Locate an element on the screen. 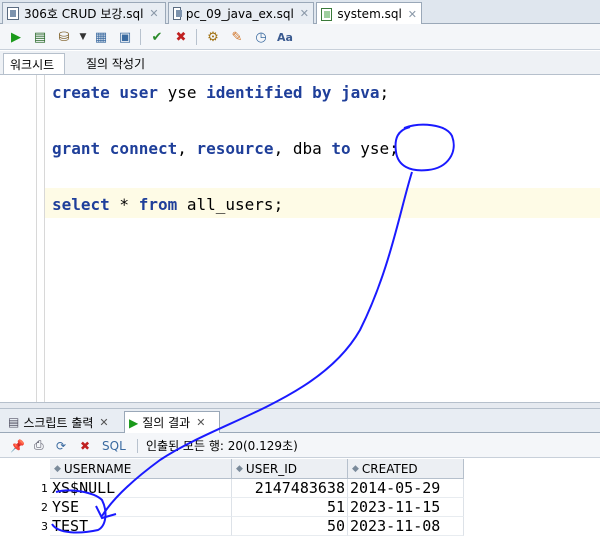 Image resolution: width=600 pixels, height=542 pixels. file-tab-label: pc_09_java_ex.sql is located at coordinates (239, 13).